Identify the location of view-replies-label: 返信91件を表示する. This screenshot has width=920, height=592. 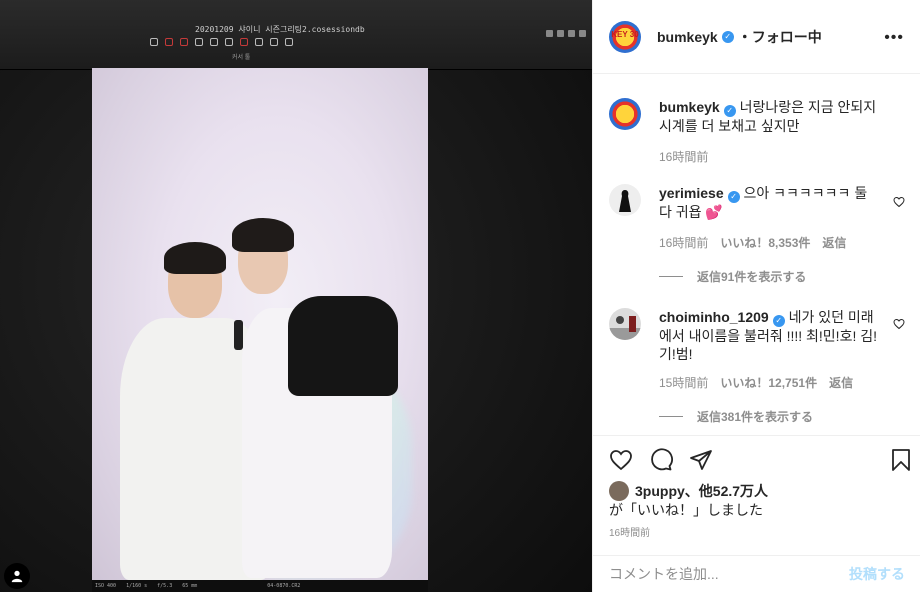
(752, 277).